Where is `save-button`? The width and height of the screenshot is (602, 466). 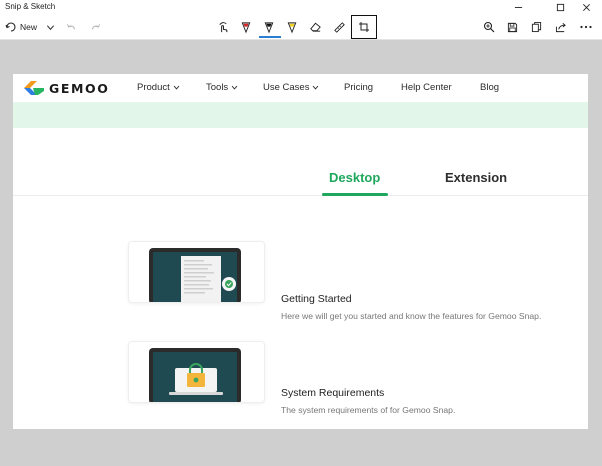 save-button is located at coordinates (512, 27).